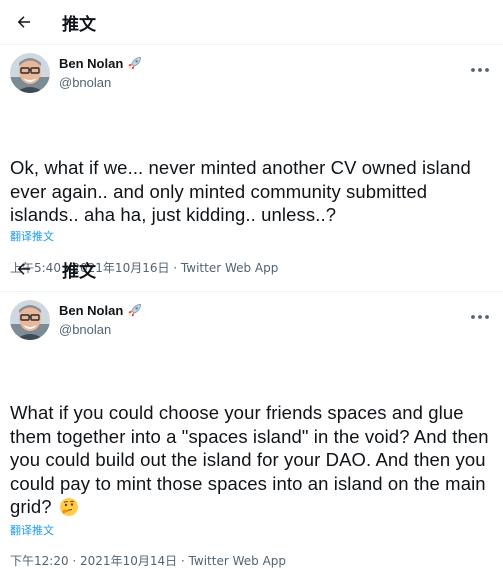 This screenshot has width=503, height=569. What do you see at coordinates (68, 507) in the screenshot?
I see `thinking-face-emoji` at bounding box center [68, 507].